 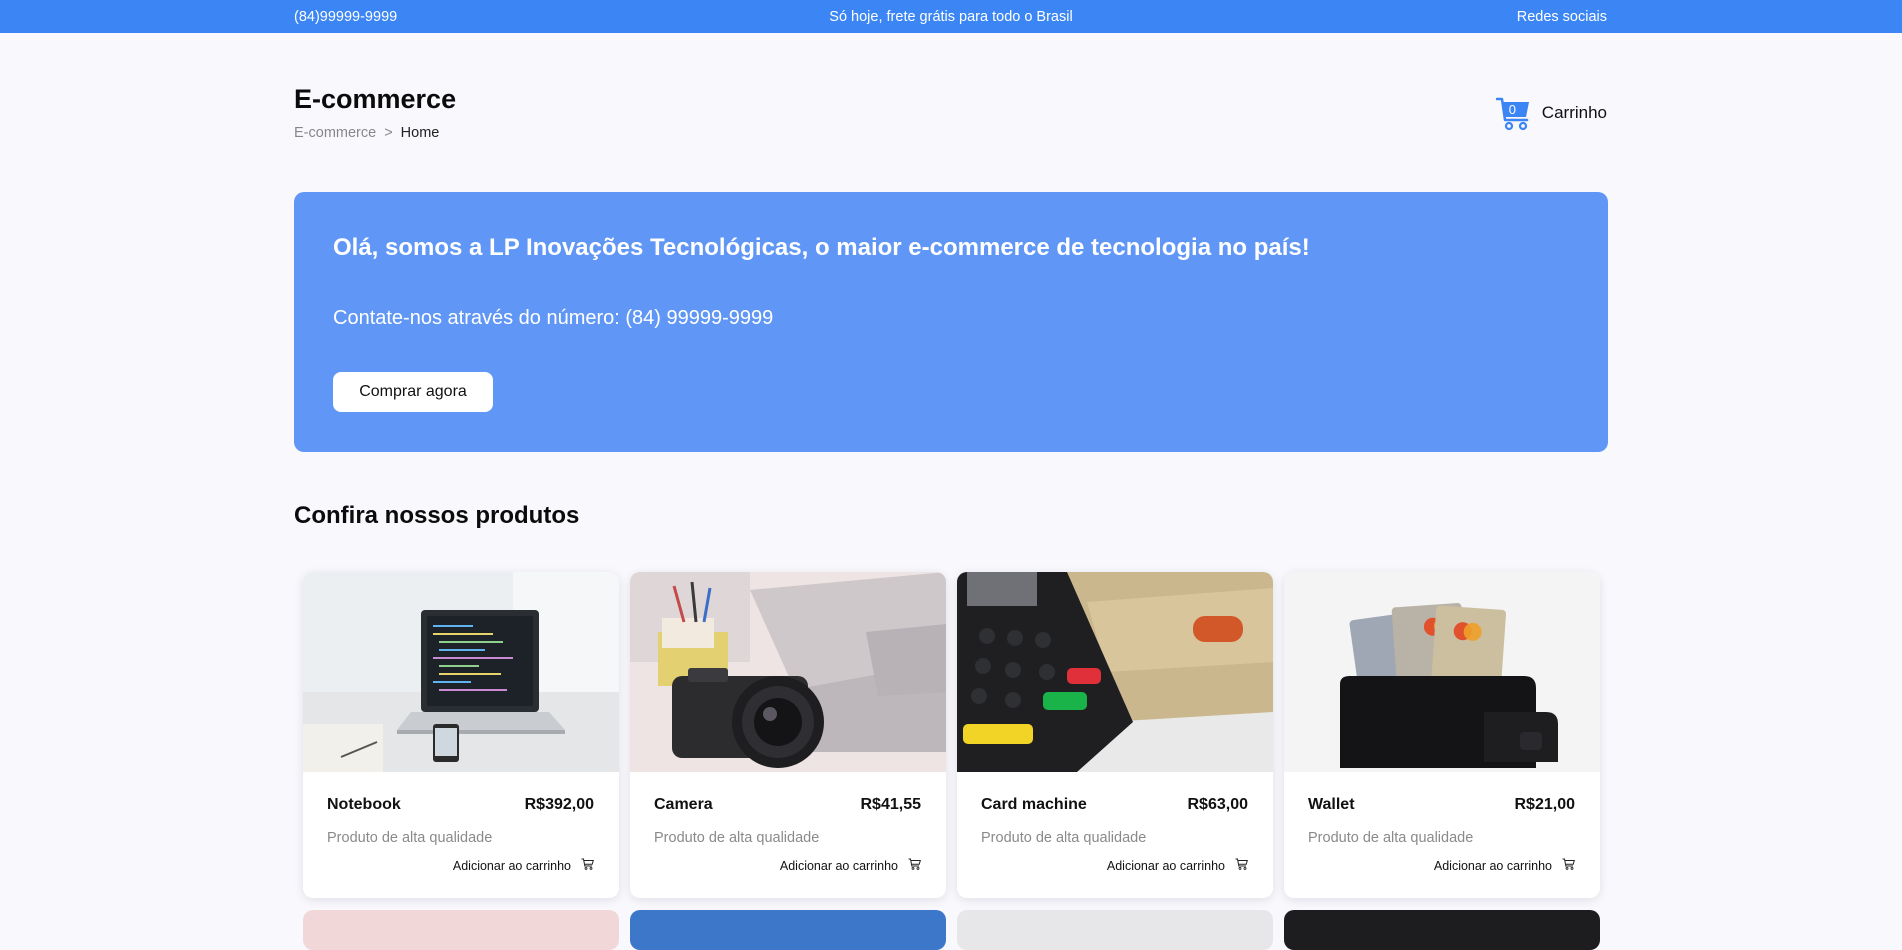 What do you see at coordinates (1574, 112) in the screenshot?
I see `cart-label: Carrinho` at bounding box center [1574, 112].